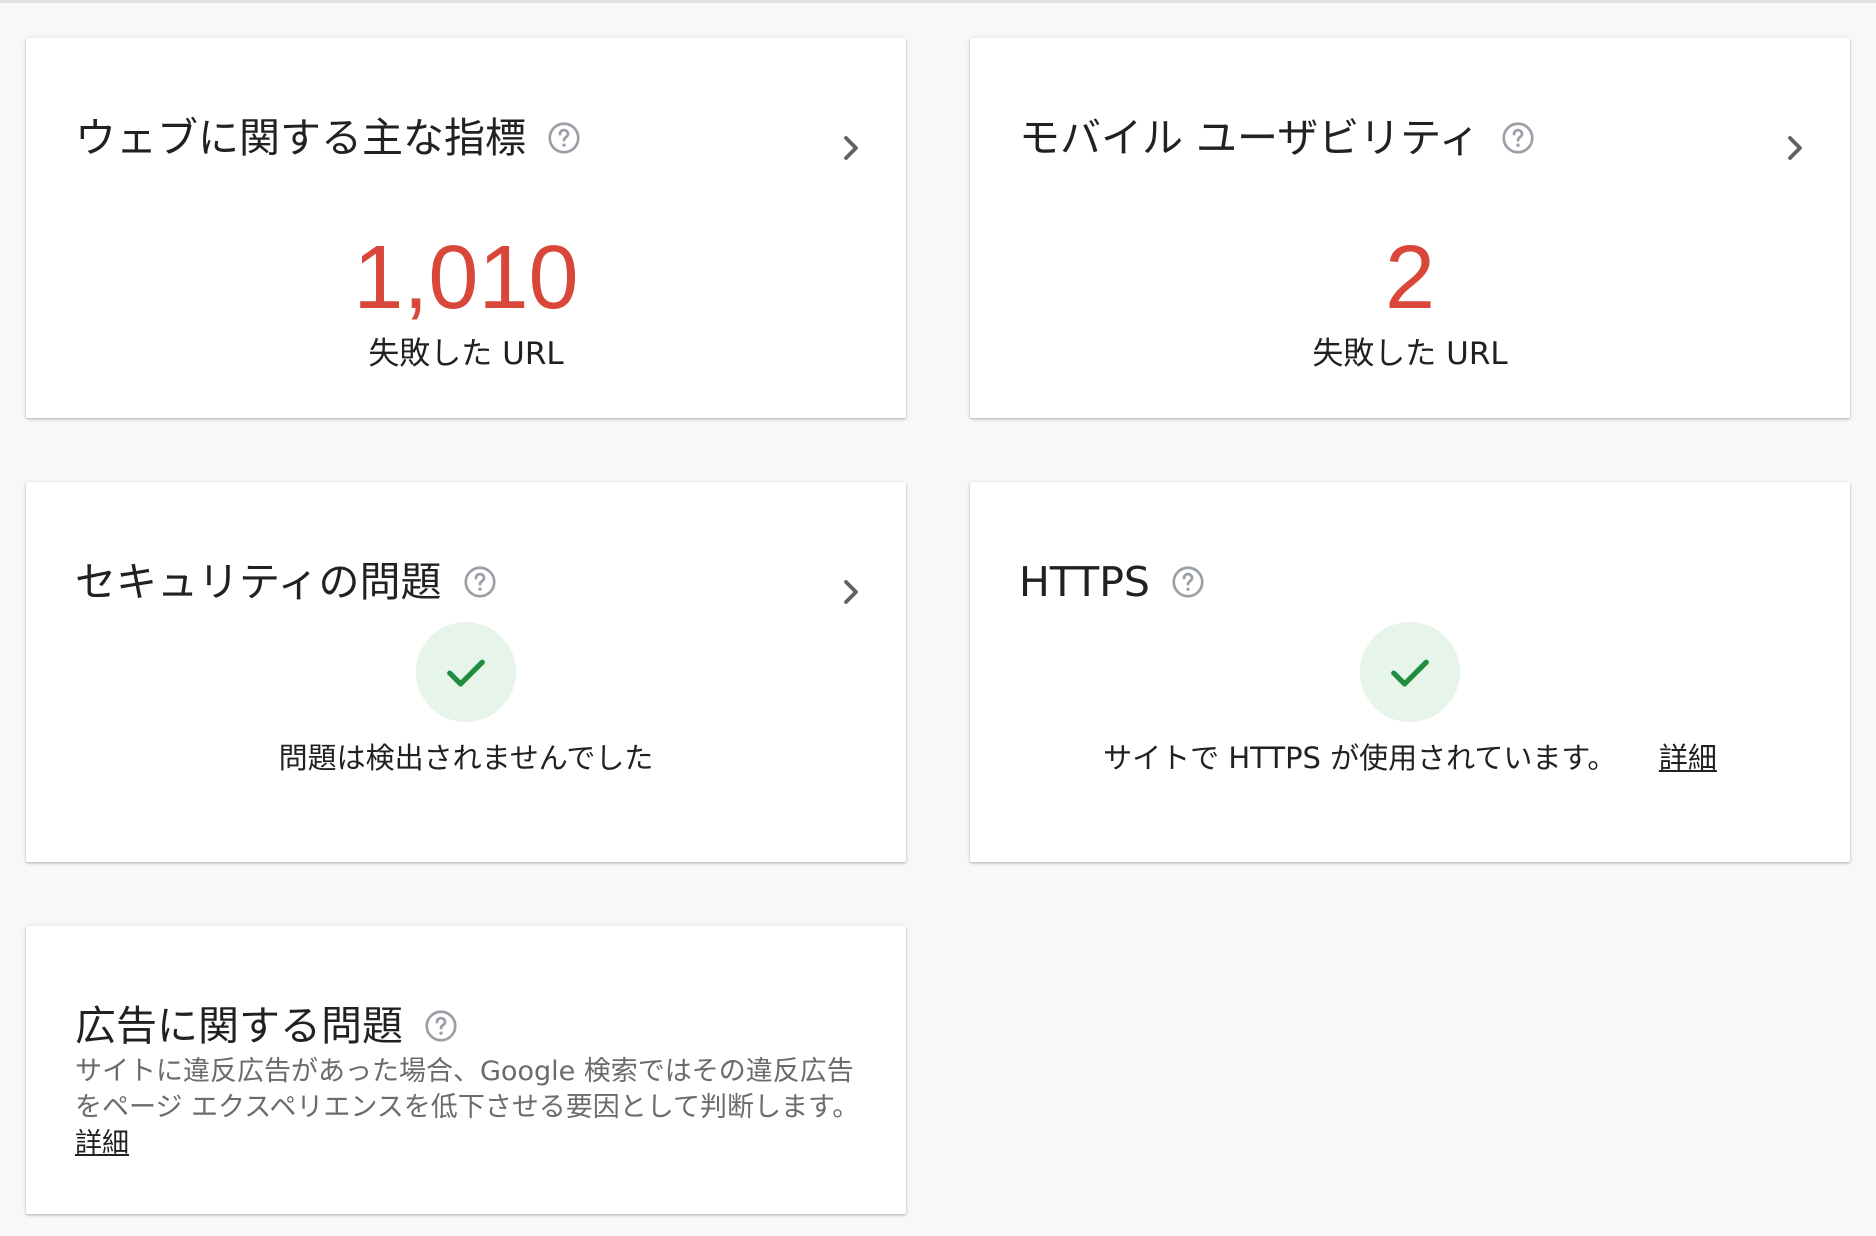 This screenshot has width=1876, height=1236. What do you see at coordinates (1360, 758) in the screenshot?
I see `https-status-text: サイトで HTTPS が使用されています。` at bounding box center [1360, 758].